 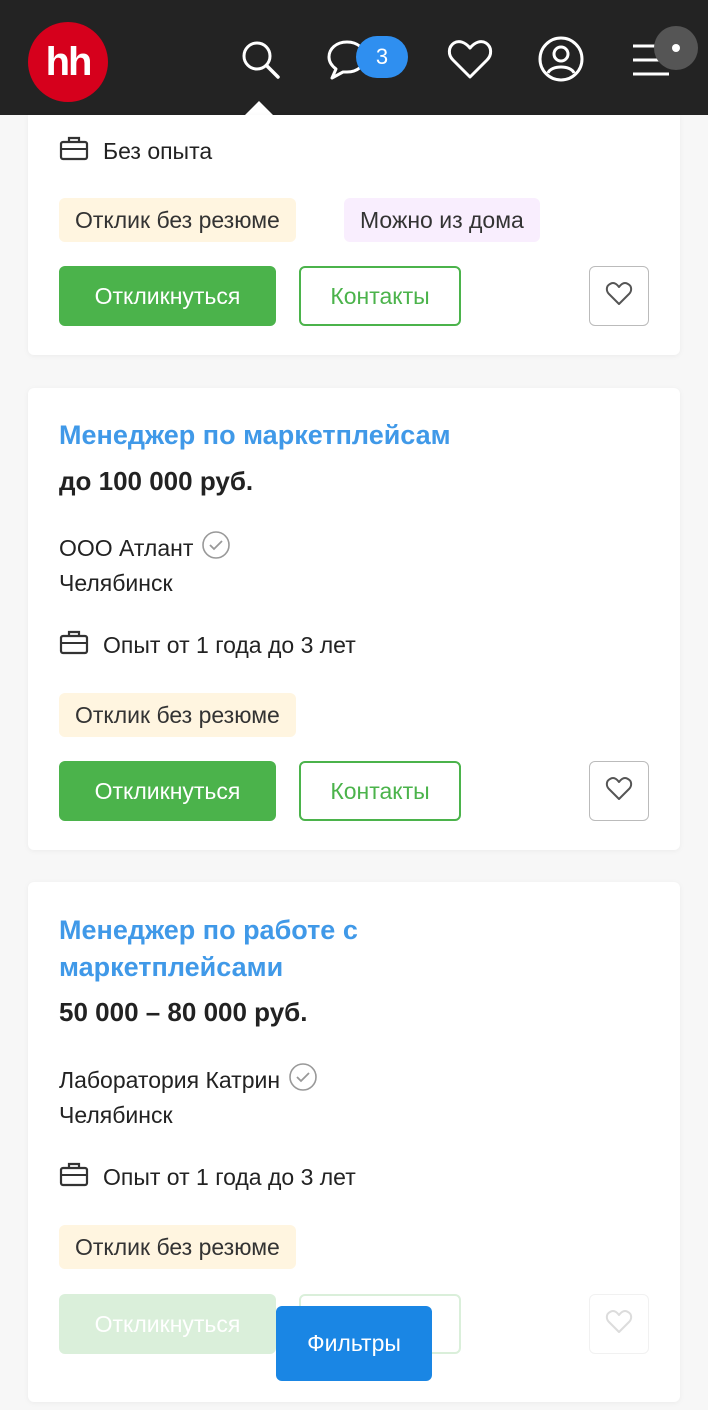 I want to click on company-name-link: ООО Атлант, so click(x=126, y=548).